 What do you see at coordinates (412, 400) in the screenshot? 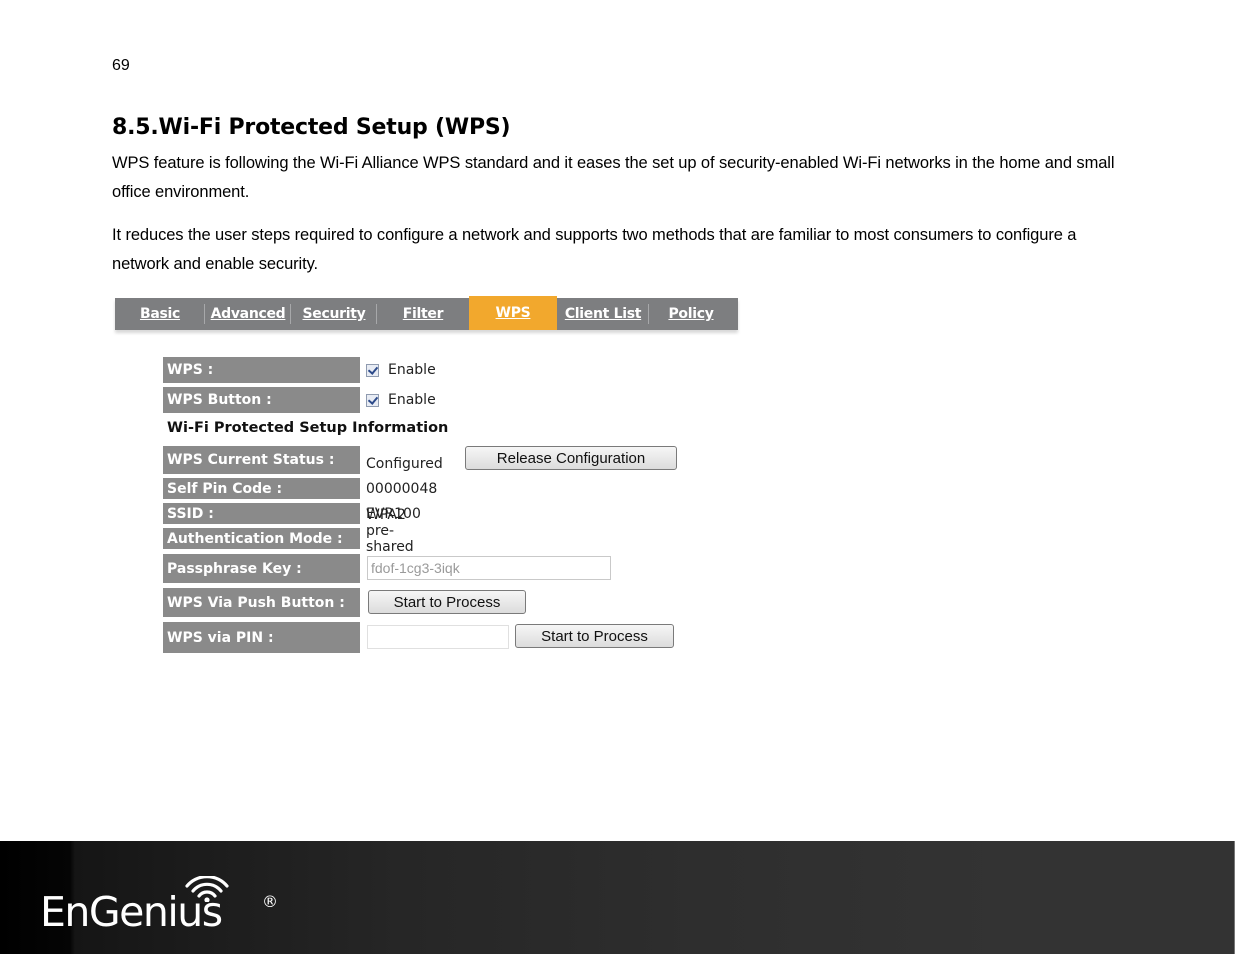
I see `wps-button-enable-label: Enable` at bounding box center [412, 400].